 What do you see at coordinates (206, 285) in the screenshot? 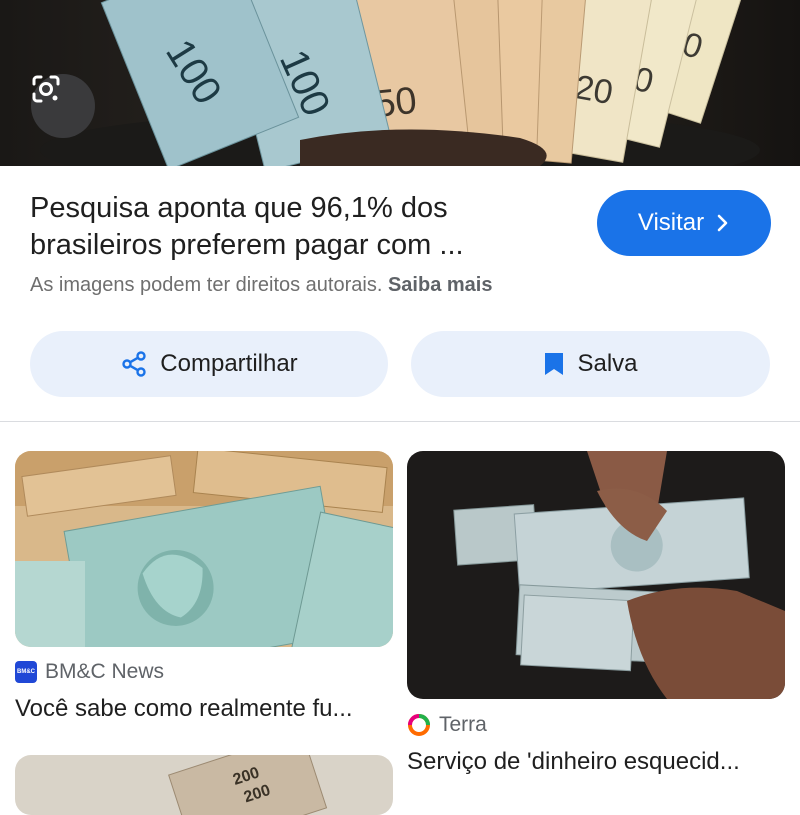
I see `copyright-text: As imagens podem ter direitos autorais.` at bounding box center [206, 285].